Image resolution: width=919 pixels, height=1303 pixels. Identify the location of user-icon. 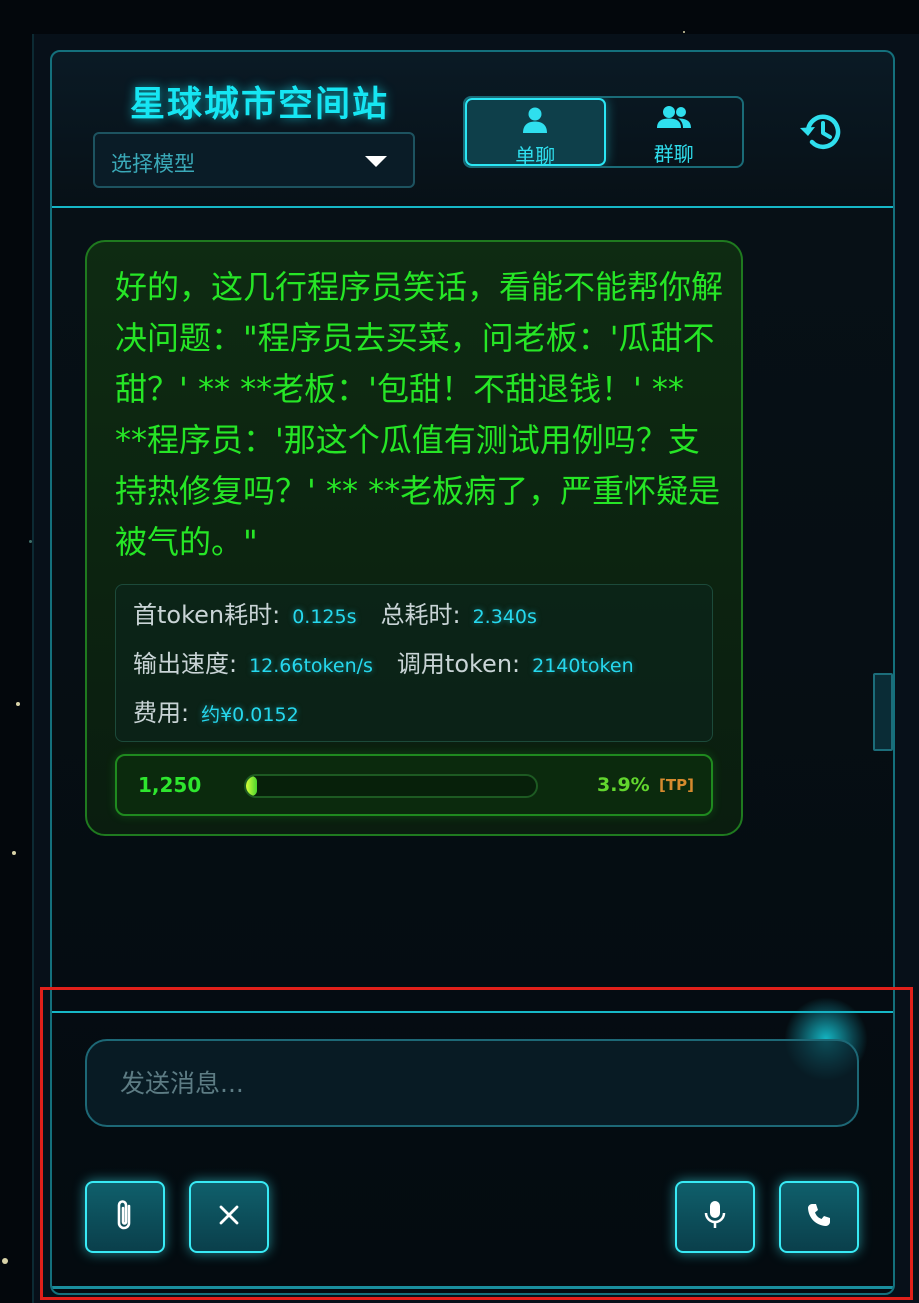
(535, 122).